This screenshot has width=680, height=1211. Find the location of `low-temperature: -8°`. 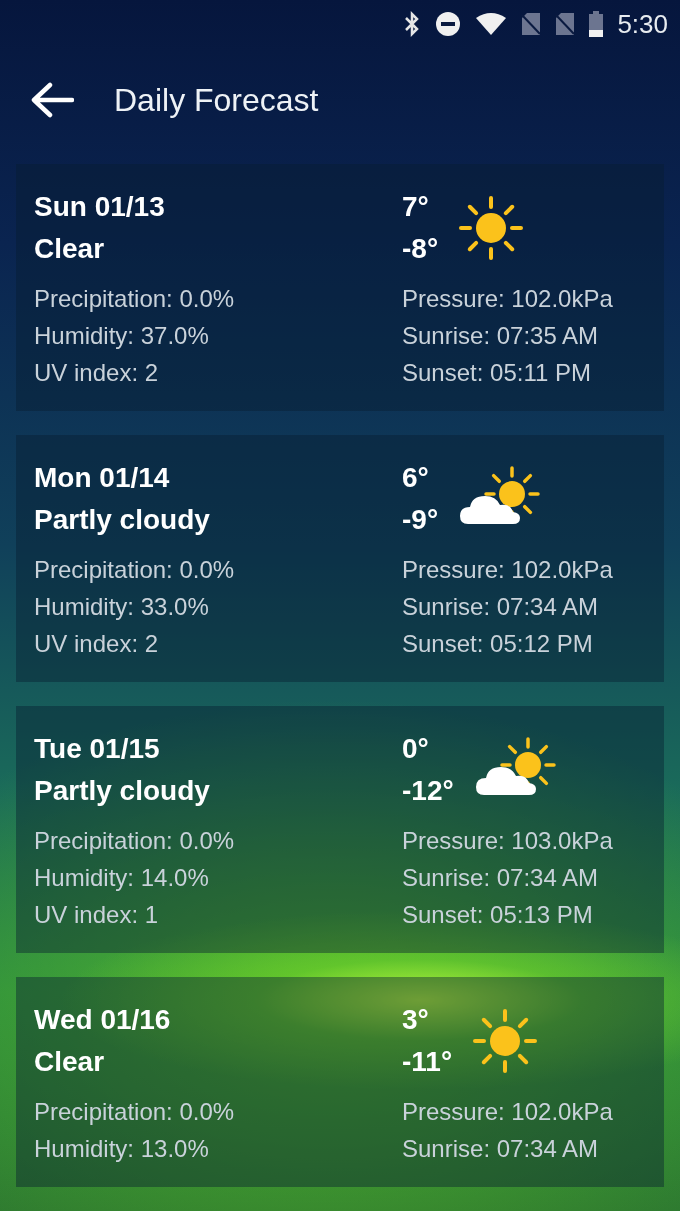

low-temperature: -8° is located at coordinates (420, 249).